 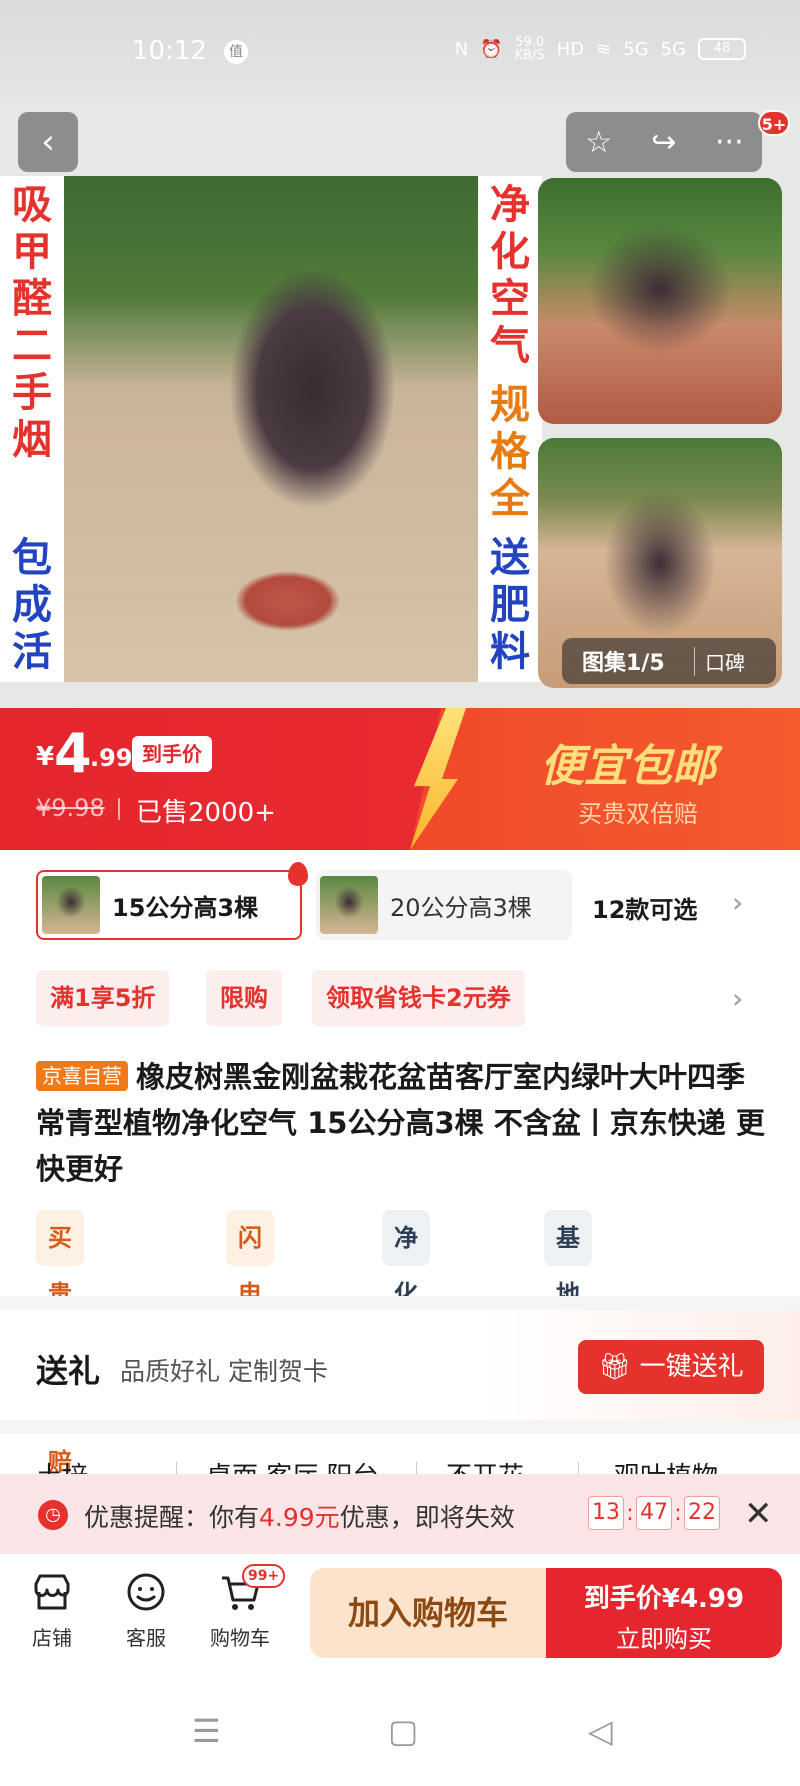 I want to click on alarm-icon: ⏰, so click(x=491, y=49).